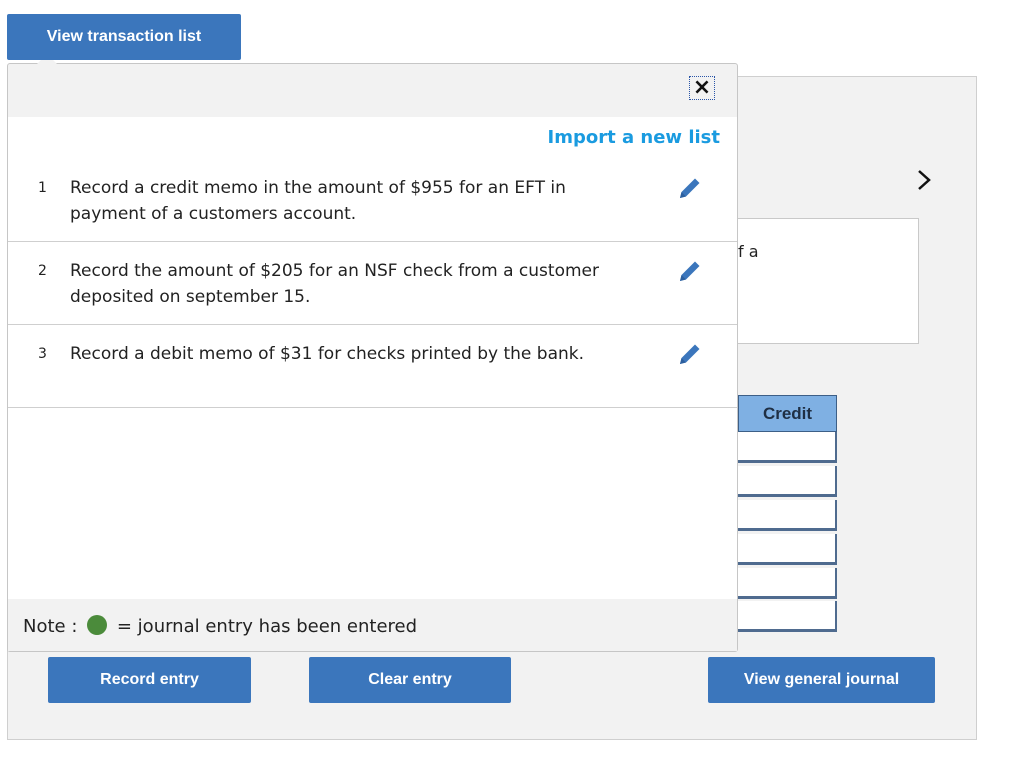  Describe the element at coordinates (787, 413) in the screenshot. I see `credit-column-header: Credit` at that location.